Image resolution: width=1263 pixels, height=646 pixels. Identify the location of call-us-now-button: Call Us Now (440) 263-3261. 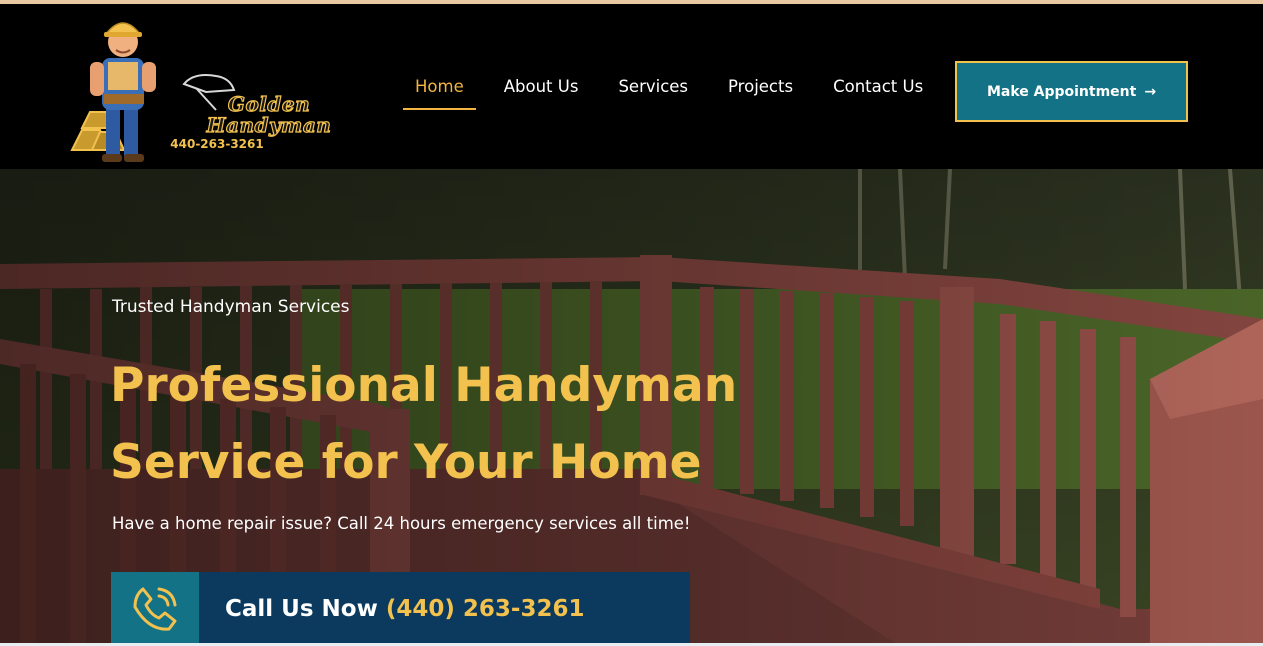
(400, 609).